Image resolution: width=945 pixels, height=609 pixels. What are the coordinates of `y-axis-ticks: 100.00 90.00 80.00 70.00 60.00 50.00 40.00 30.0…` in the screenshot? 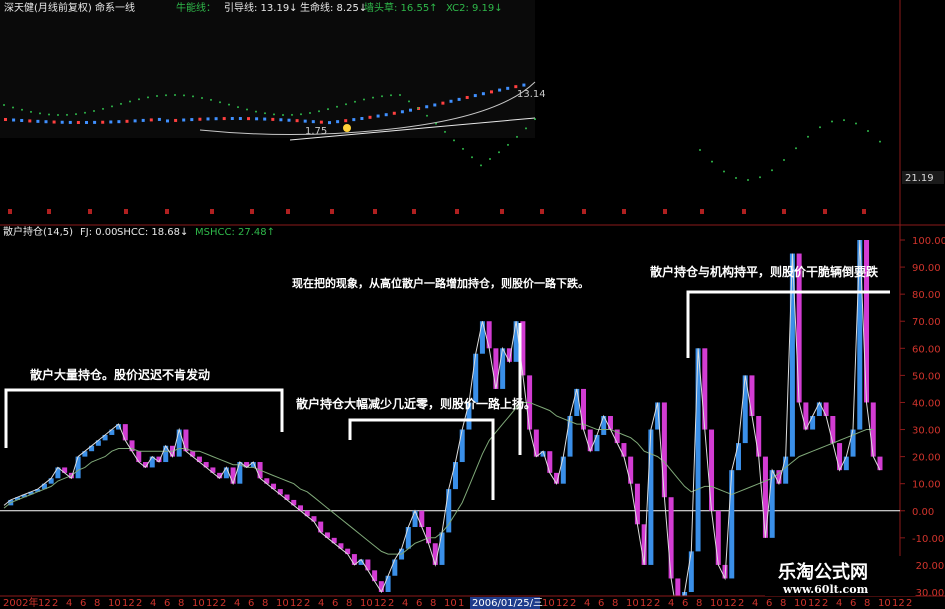 It's located at (922, 417).